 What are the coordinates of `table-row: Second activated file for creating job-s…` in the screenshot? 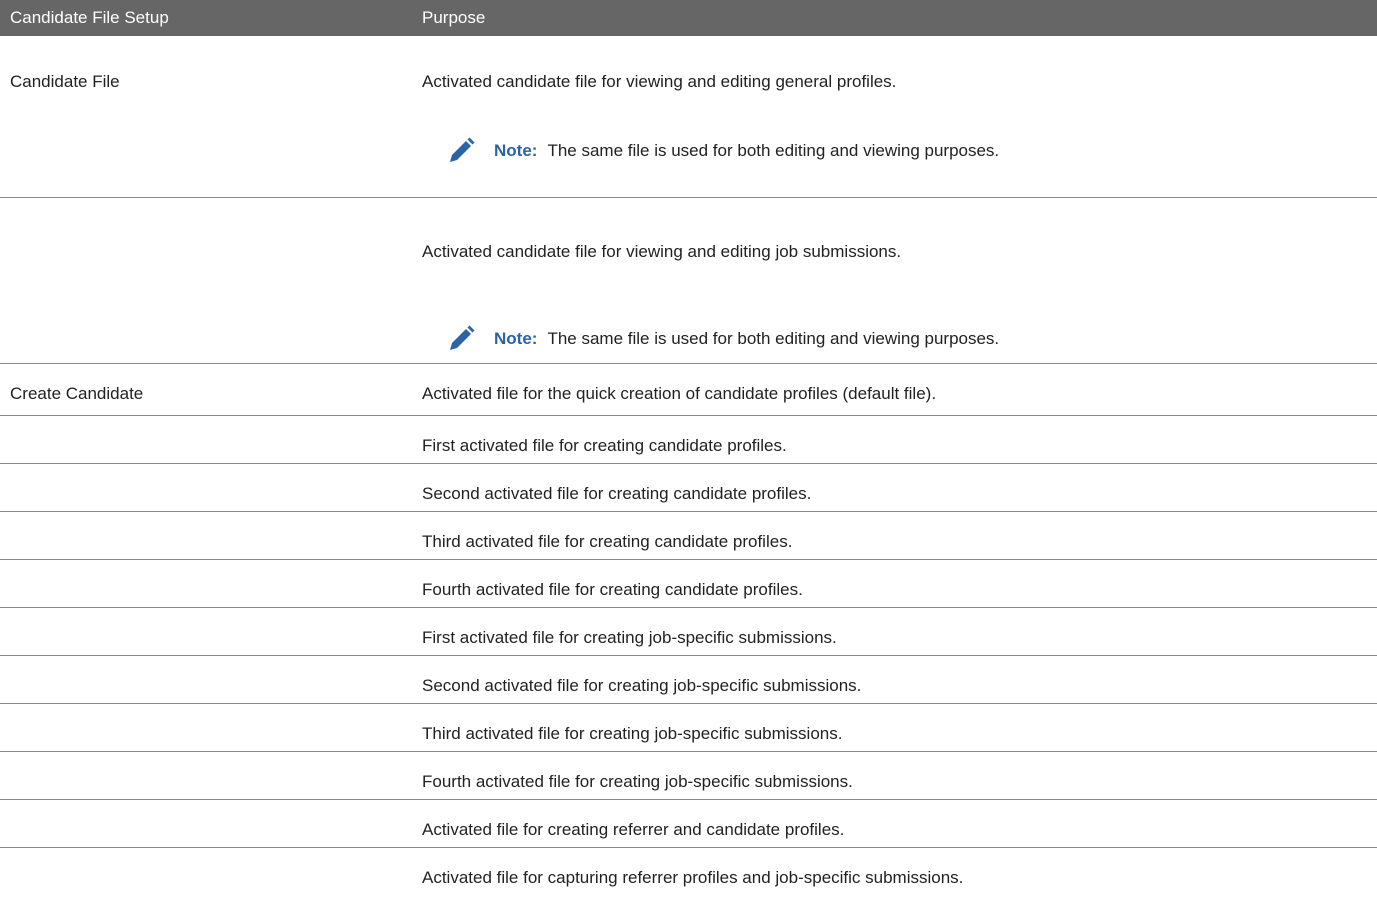 It's located at (688, 680).